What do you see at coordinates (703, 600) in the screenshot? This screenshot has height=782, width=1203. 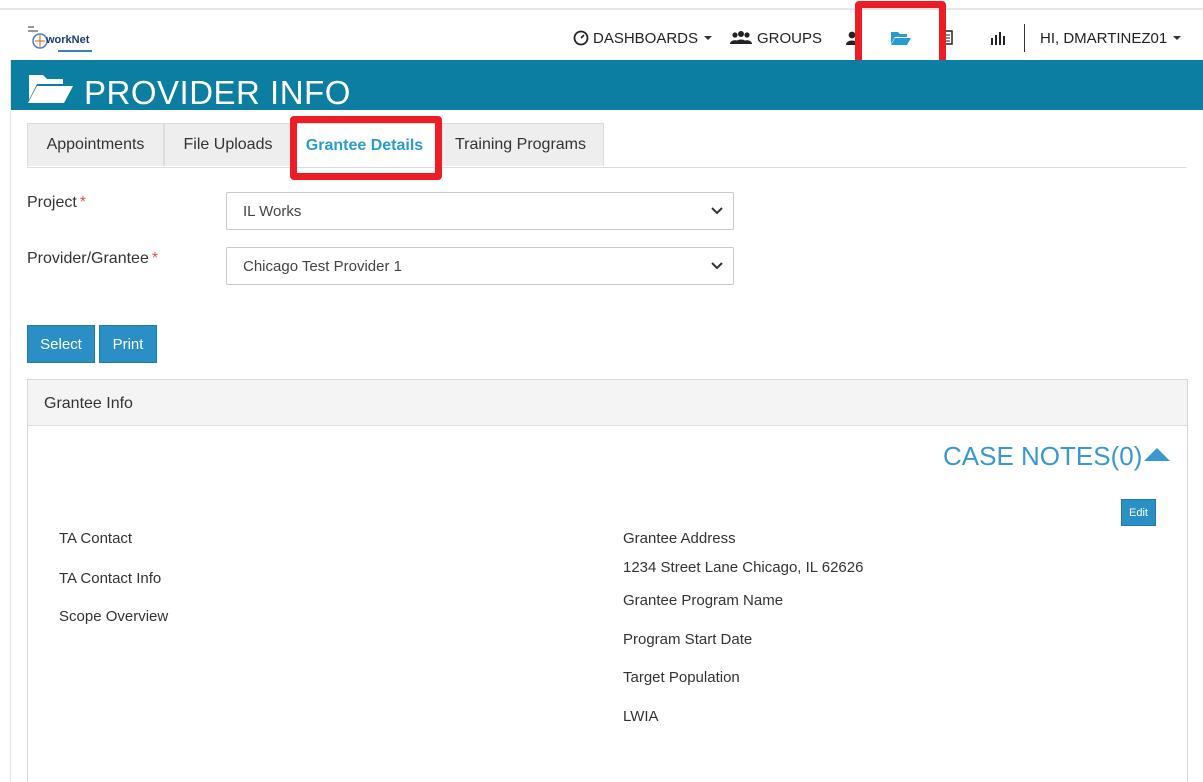 I see `grantee-program-name-label: Grantee Program Name` at bounding box center [703, 600].